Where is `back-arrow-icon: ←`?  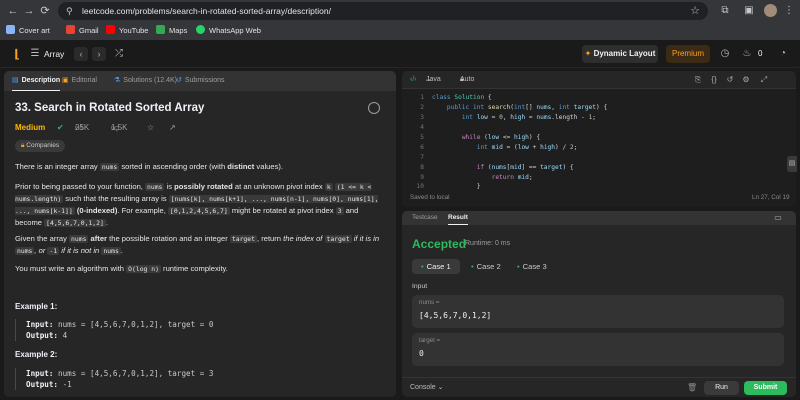 back-arrow-icon: ← is located at coordinates (13, 11).